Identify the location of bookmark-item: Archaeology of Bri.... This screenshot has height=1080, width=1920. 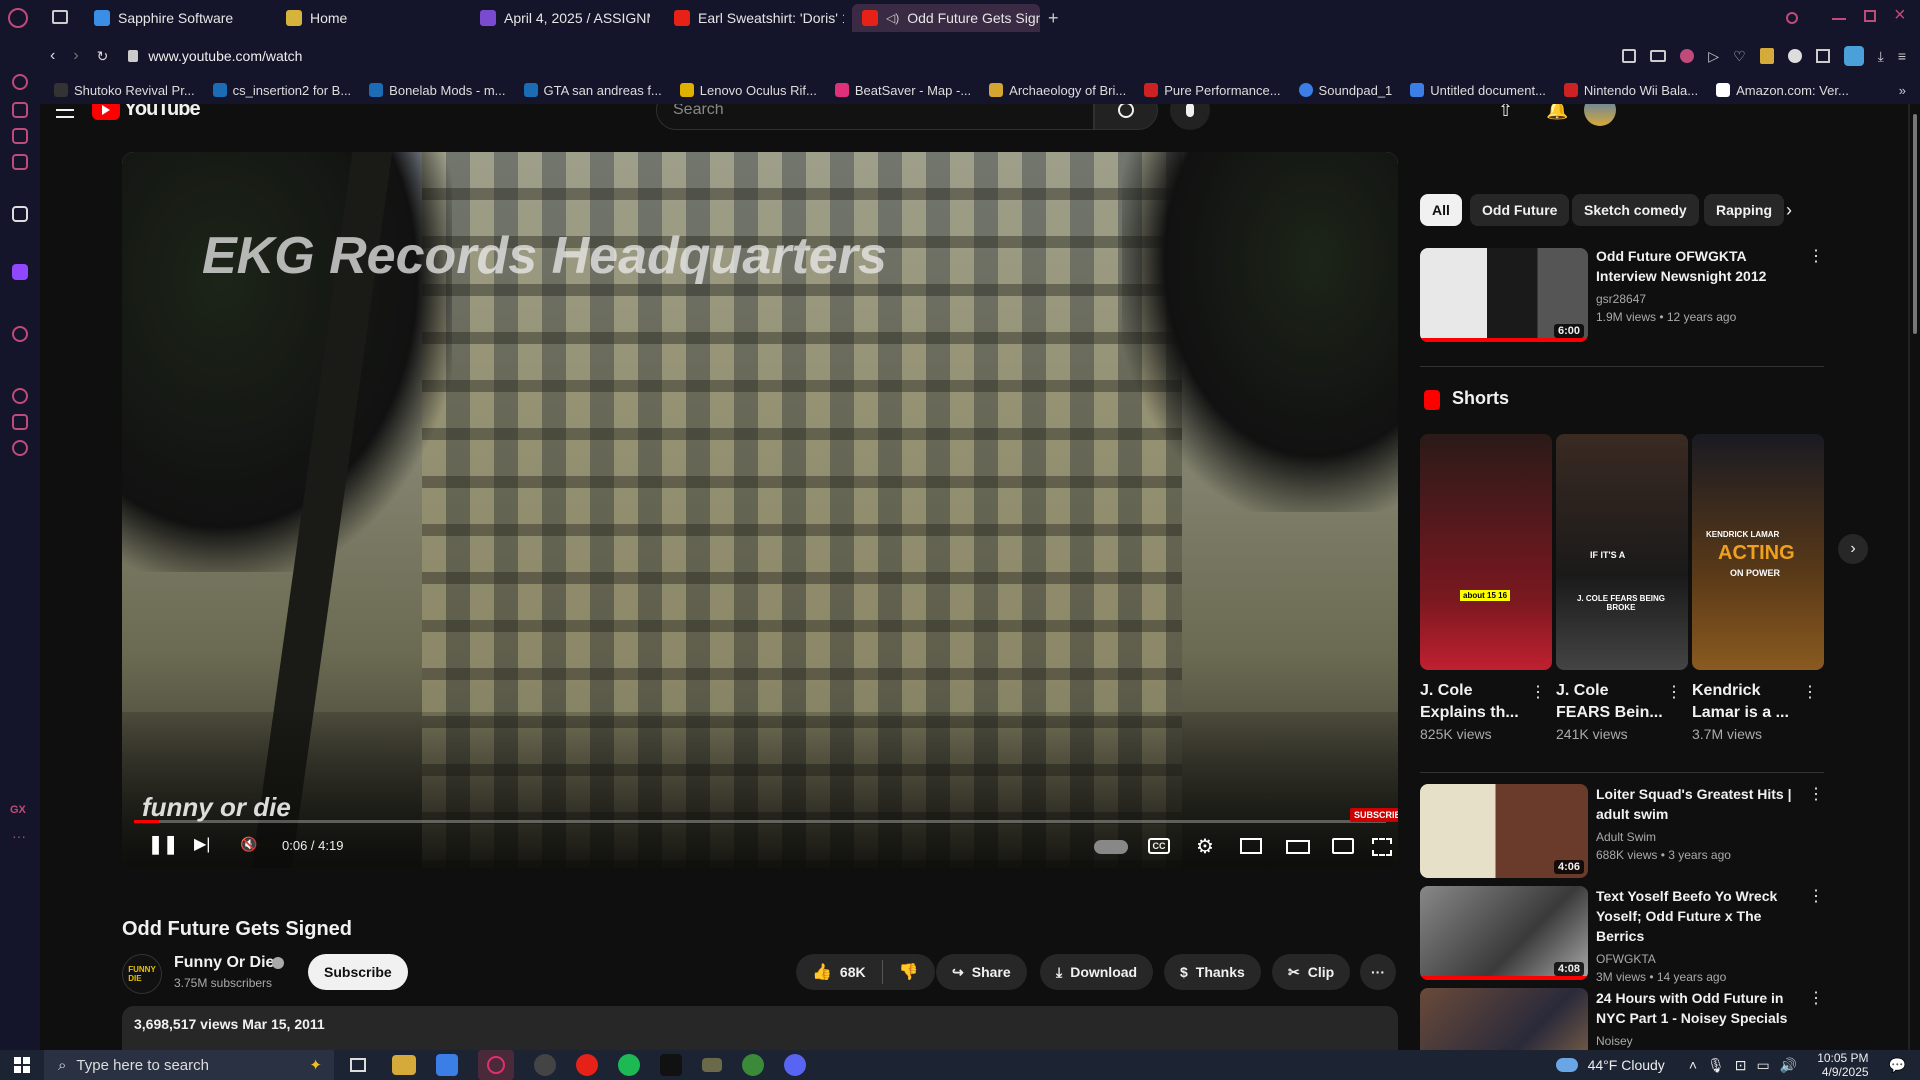
(1057, 90).